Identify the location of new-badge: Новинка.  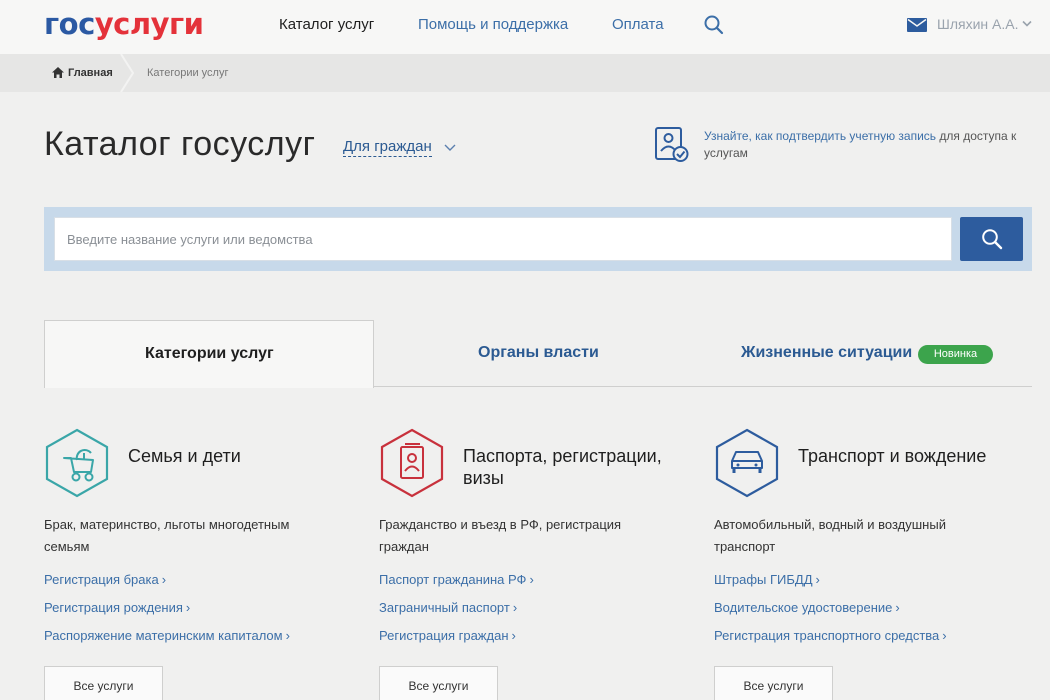
(955, 354).